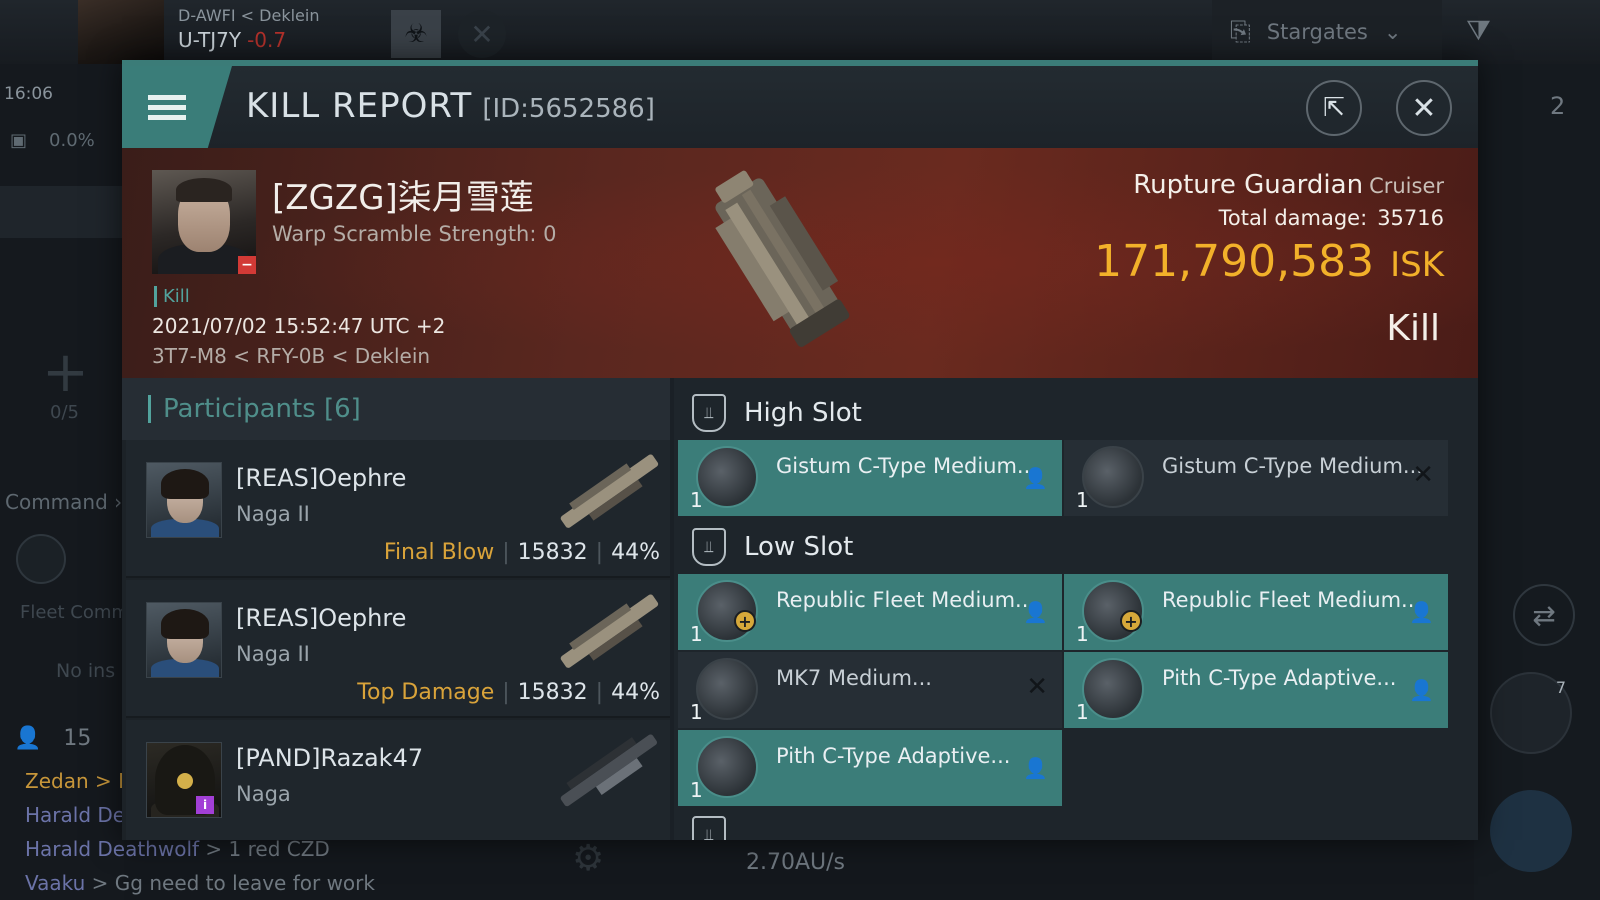 Image resolution: width=1600 pixels, height=900 pixels. Describe the element at coordinates (1531, 713) in the screenshot. I see `ship-hangar-button: 7` at that location.